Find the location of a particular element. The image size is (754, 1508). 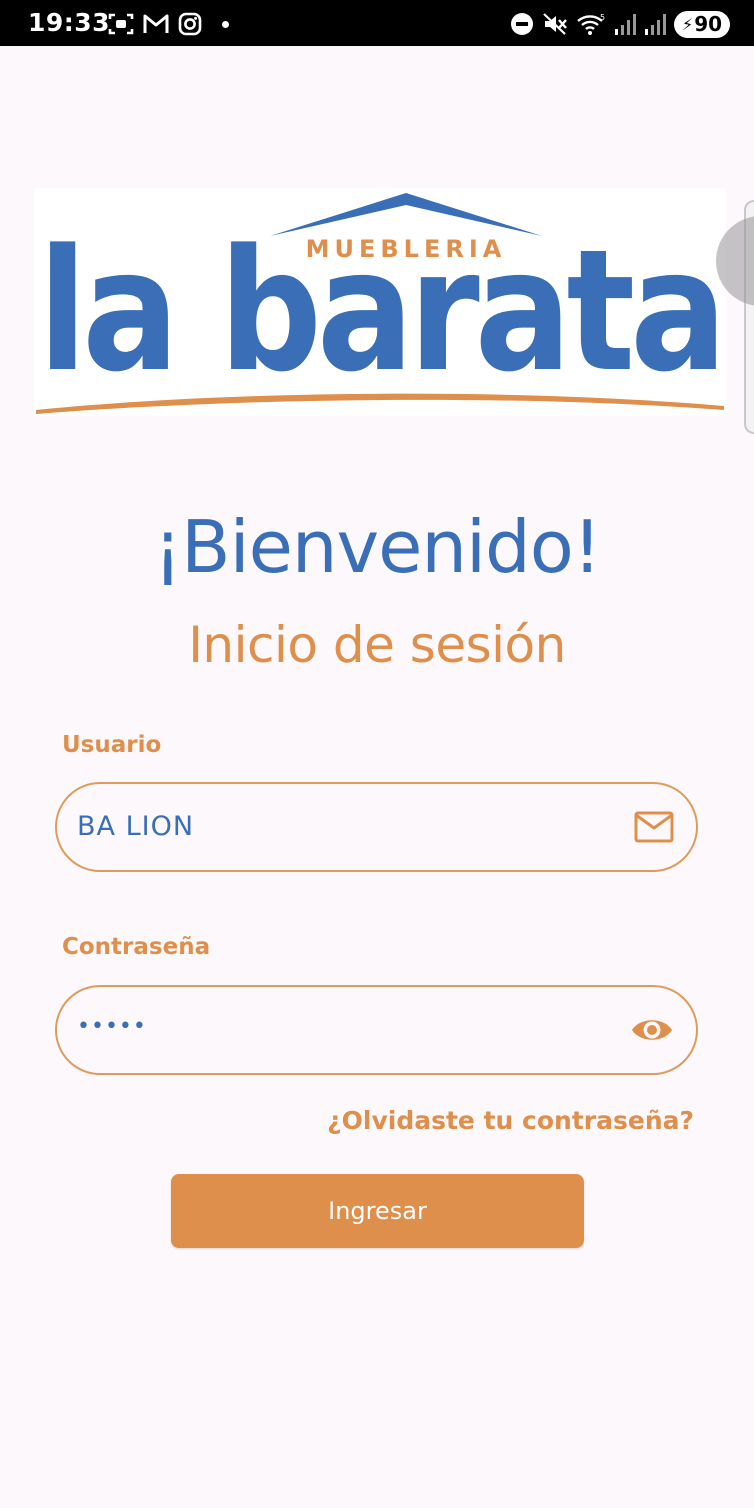

username-value: BA LION is located at coordinates (135, 827).